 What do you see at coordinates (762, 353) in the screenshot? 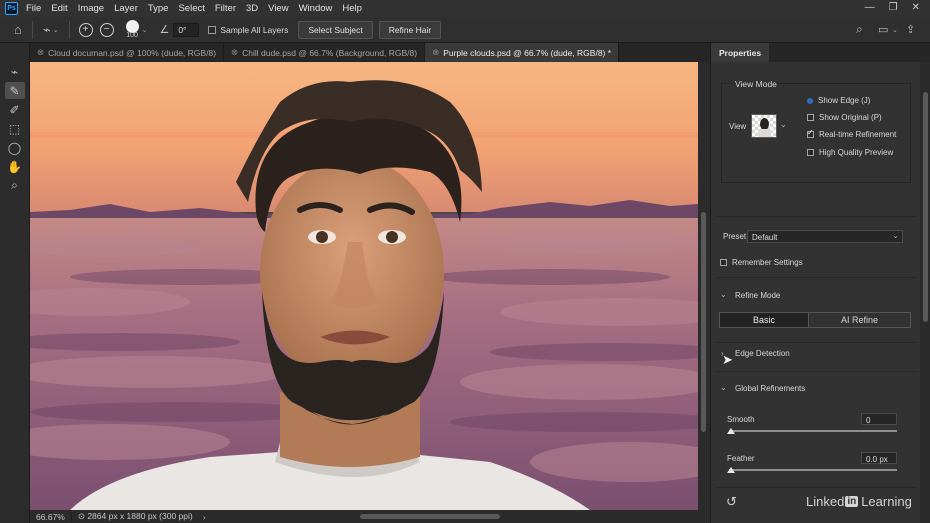
I see `edge-detection-heading: Edge Detection` at bounding box center [762, 353].